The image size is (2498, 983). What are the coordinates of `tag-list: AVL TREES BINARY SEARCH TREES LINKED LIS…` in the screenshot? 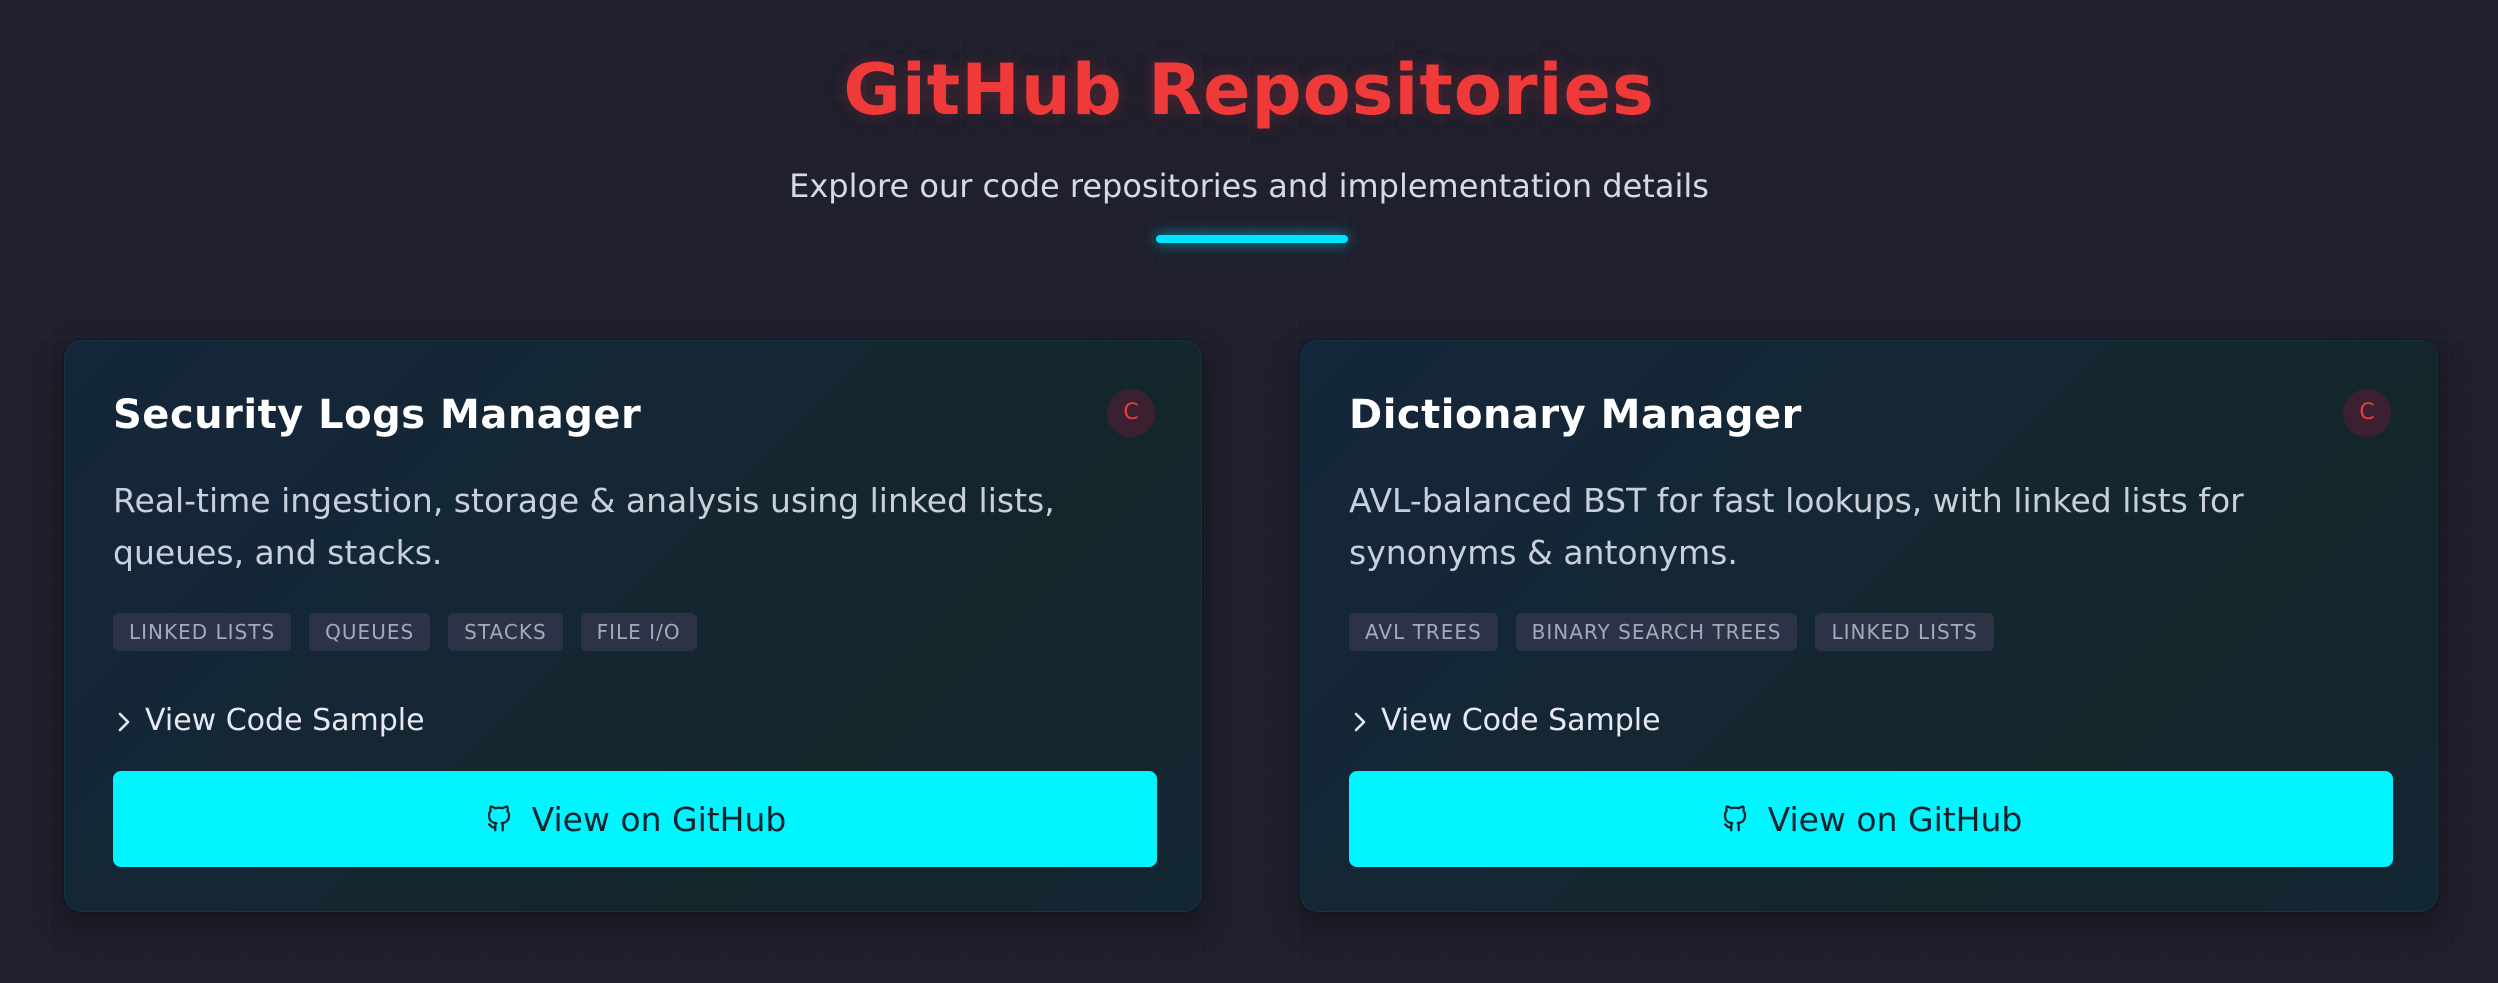 It's located at (1671, 632).